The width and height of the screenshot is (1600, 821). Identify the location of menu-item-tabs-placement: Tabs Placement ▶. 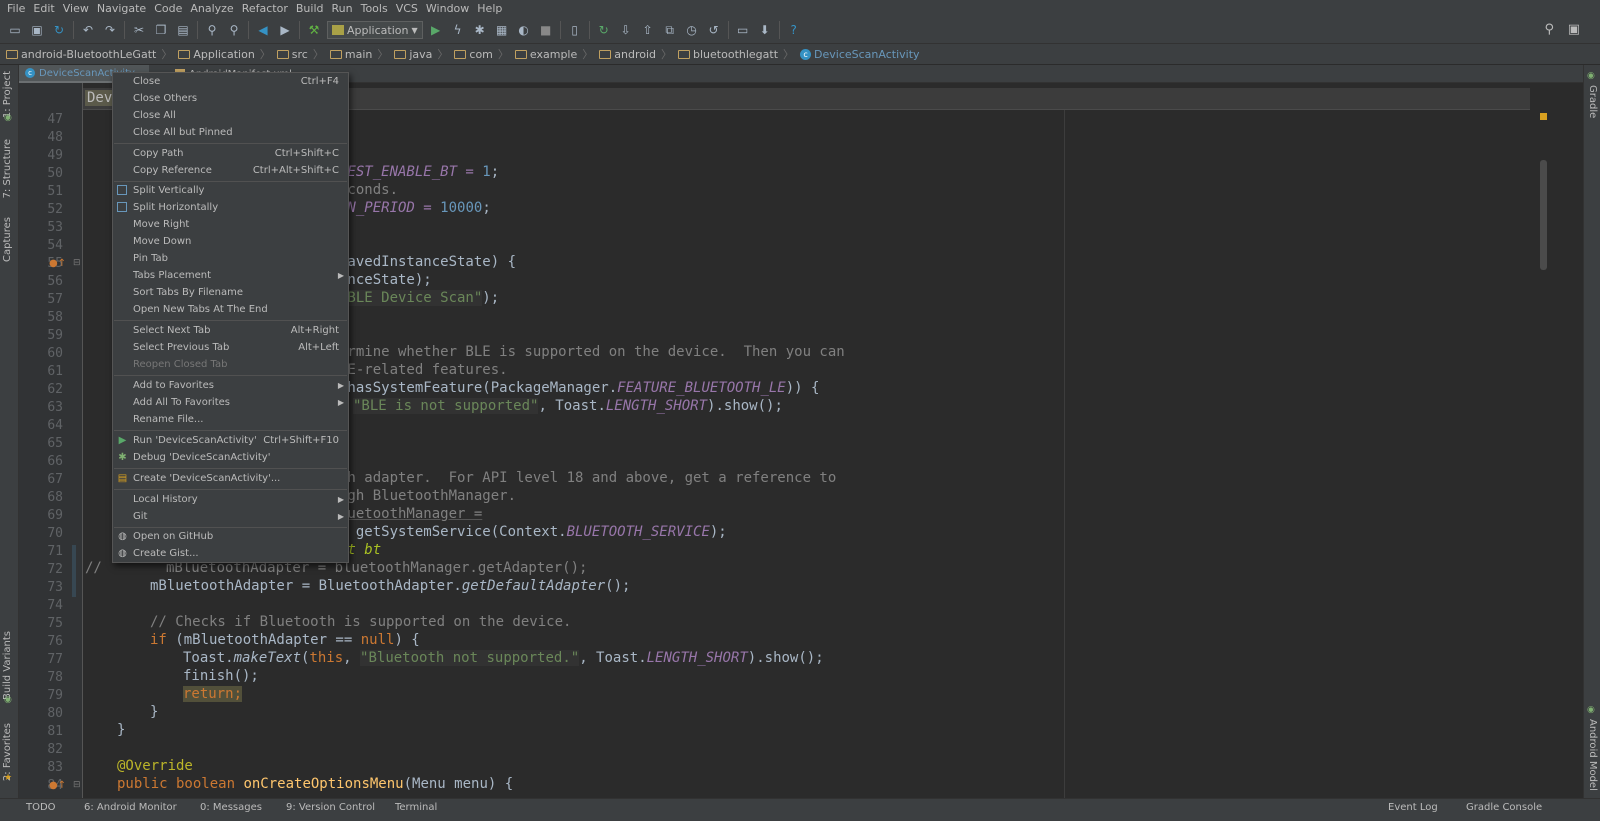
(230, 275).